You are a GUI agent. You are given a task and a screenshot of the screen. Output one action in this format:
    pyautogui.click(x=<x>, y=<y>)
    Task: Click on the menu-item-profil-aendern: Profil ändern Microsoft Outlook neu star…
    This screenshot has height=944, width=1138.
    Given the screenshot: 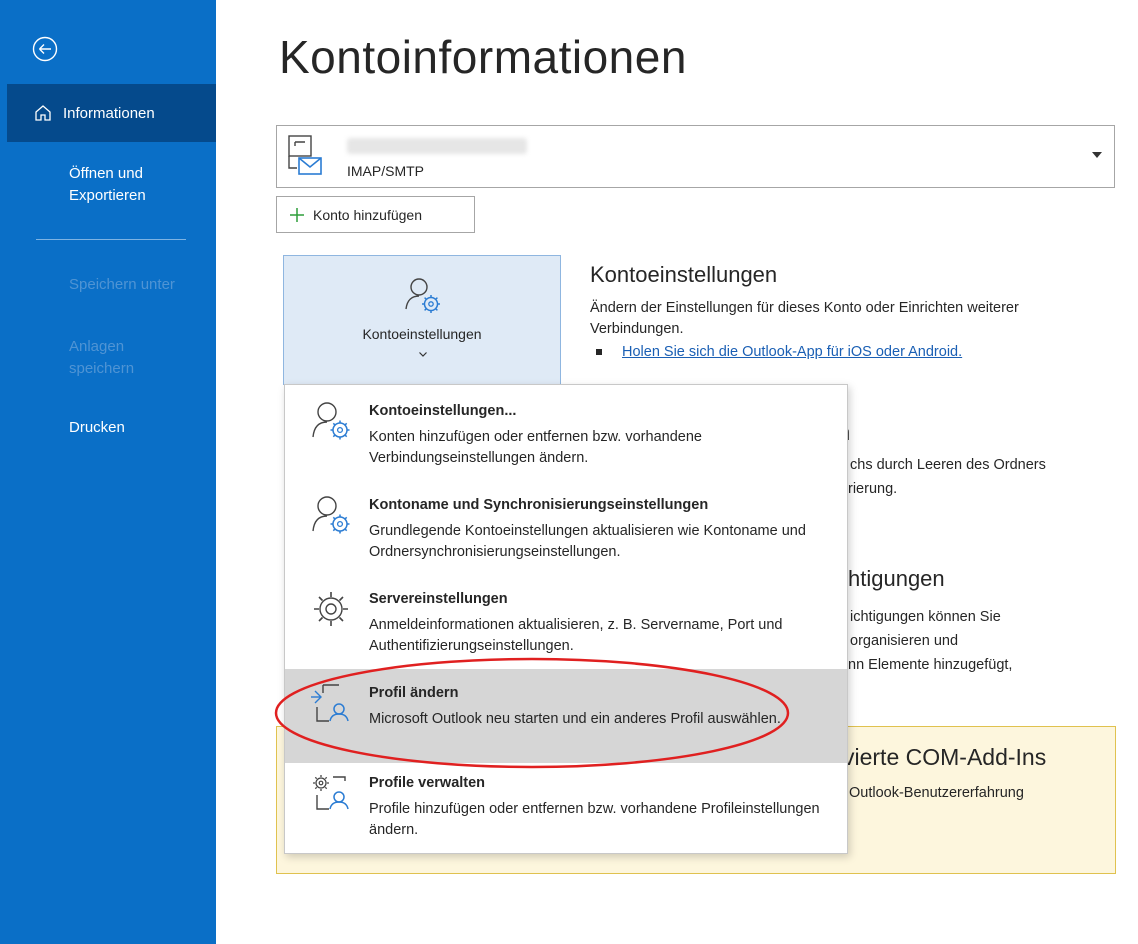 What is the action you would take?
    pyautogui.click(x=566, y=716)
    